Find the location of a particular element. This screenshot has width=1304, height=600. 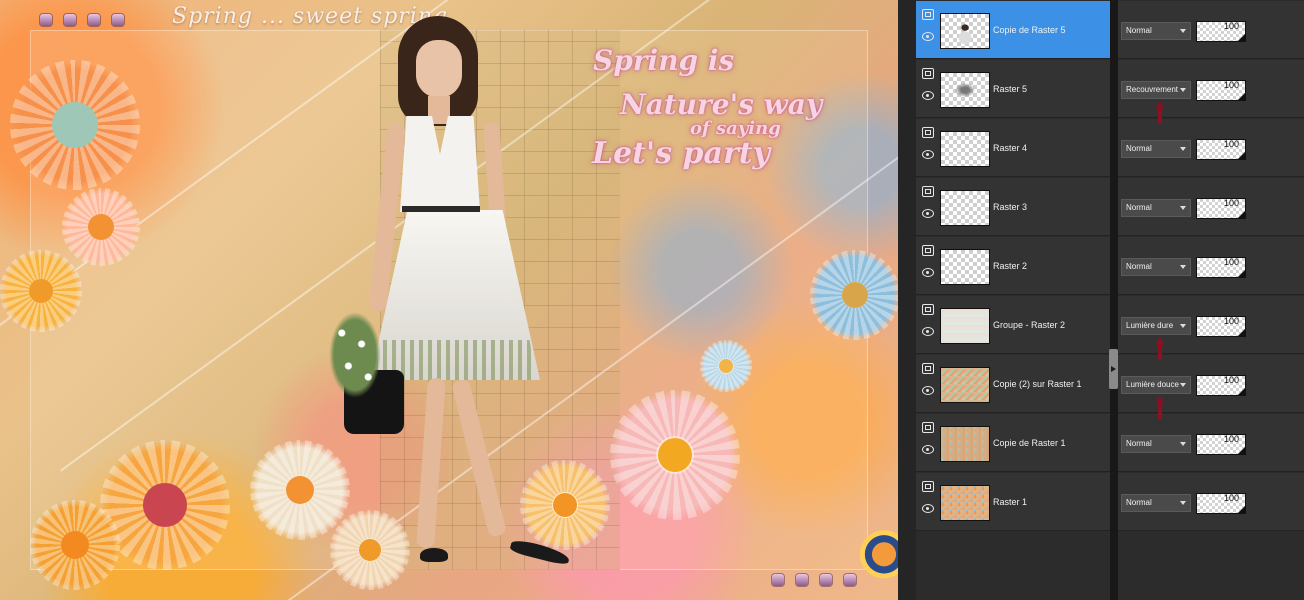

layer-row: Copie (2) sur Raster 1 is located at coordinates (1013, 384).